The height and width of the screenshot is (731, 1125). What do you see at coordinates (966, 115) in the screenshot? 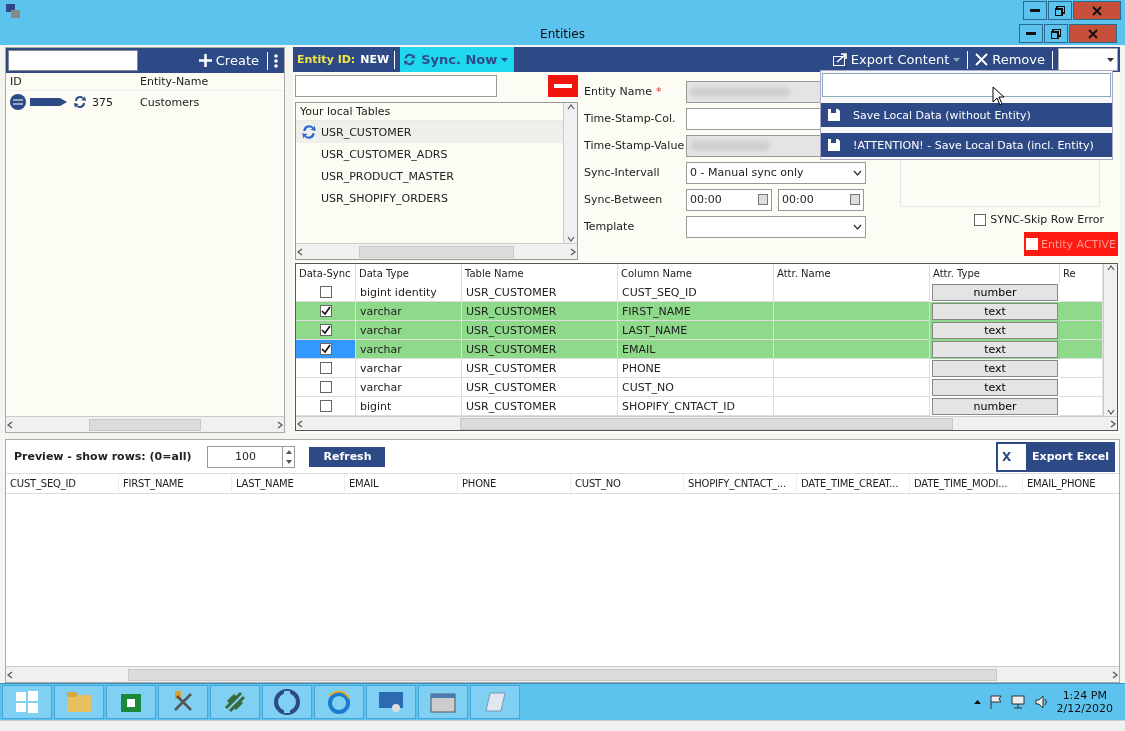
I see `menu-item: Save Local Data (without Entity)` at bounding box center [966, 115].